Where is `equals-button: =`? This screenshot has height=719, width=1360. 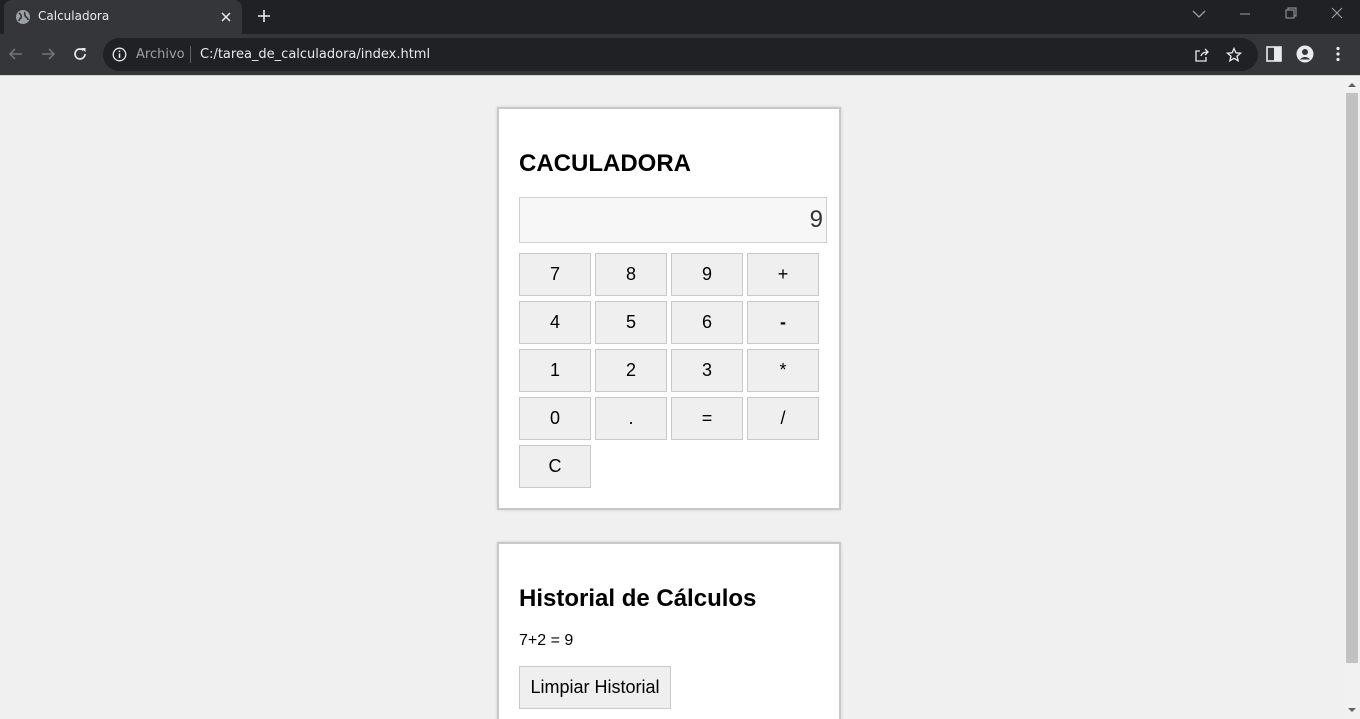 equals-button: = is located at coordinates (707, 418).